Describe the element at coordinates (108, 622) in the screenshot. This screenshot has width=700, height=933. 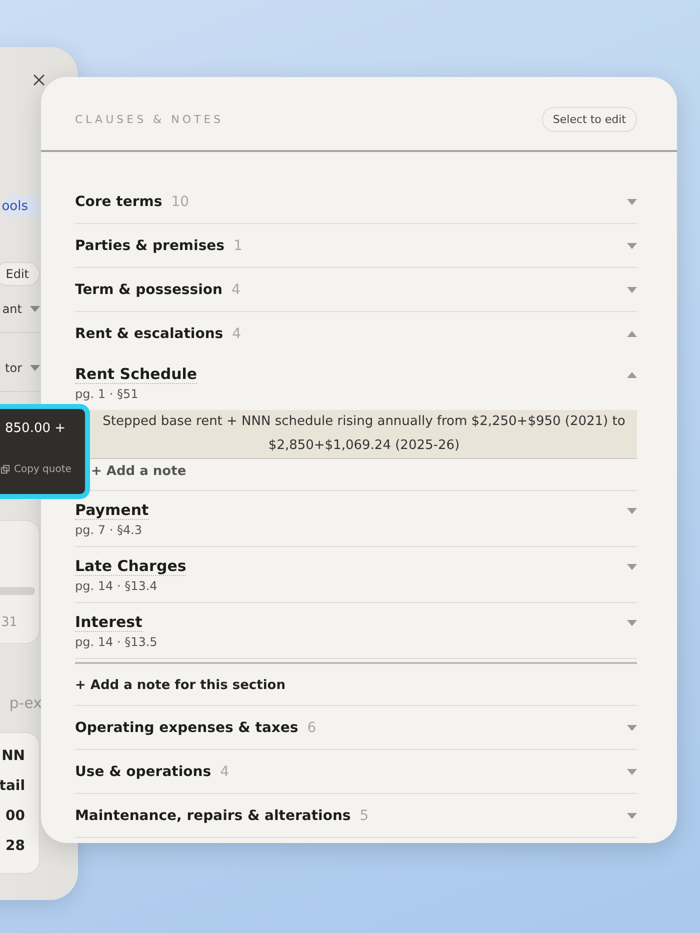
I see `clause-title: Interest` at that location.